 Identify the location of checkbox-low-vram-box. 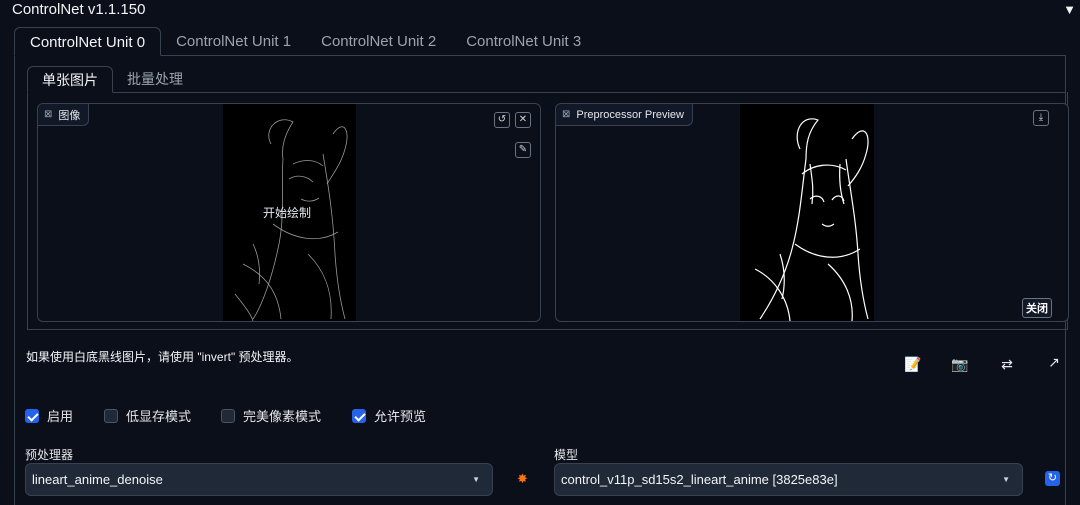
(111, 415).